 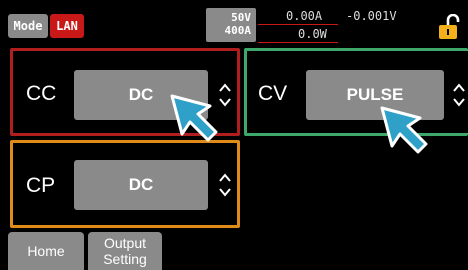 What do you see at coordinates (450, 26) in the screenshot?
I see `unlock-icon` at bounding box center [450, 26].